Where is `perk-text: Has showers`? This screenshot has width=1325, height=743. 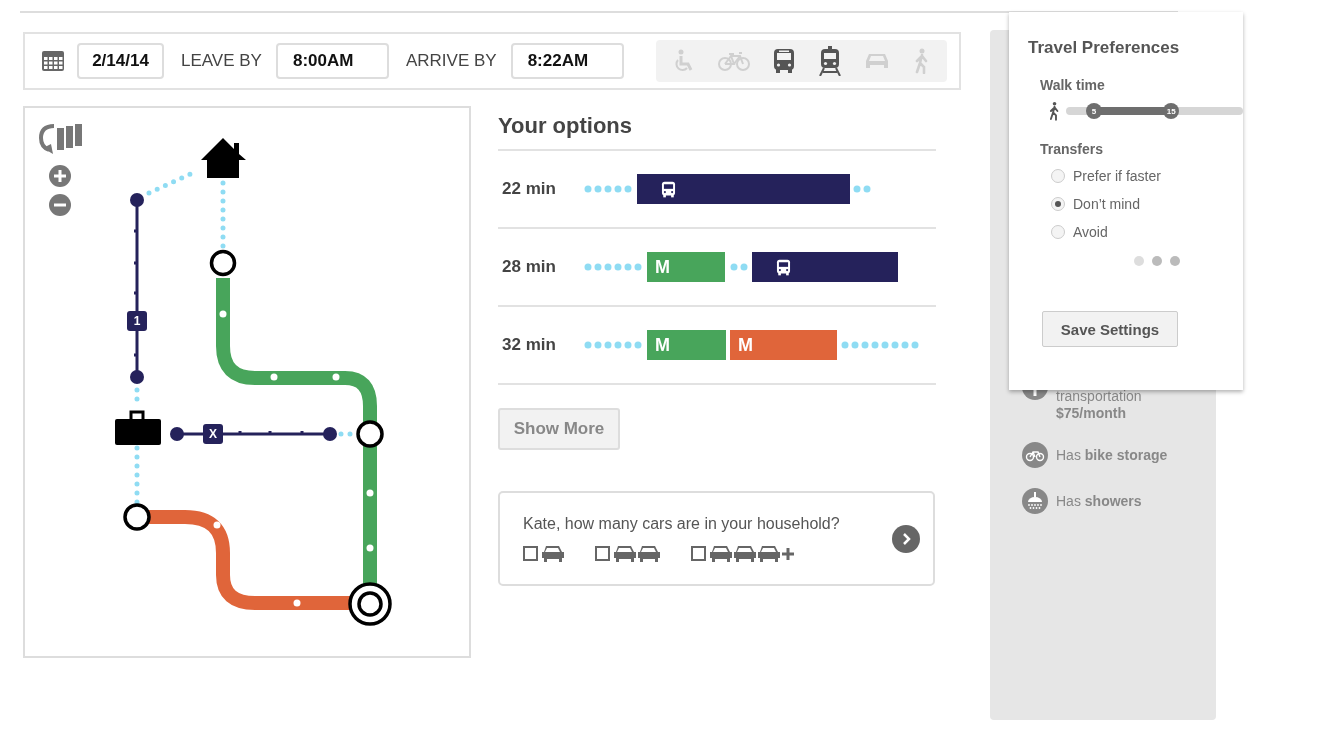
perk-text: Has showers is located at coordinates (1099, 501).